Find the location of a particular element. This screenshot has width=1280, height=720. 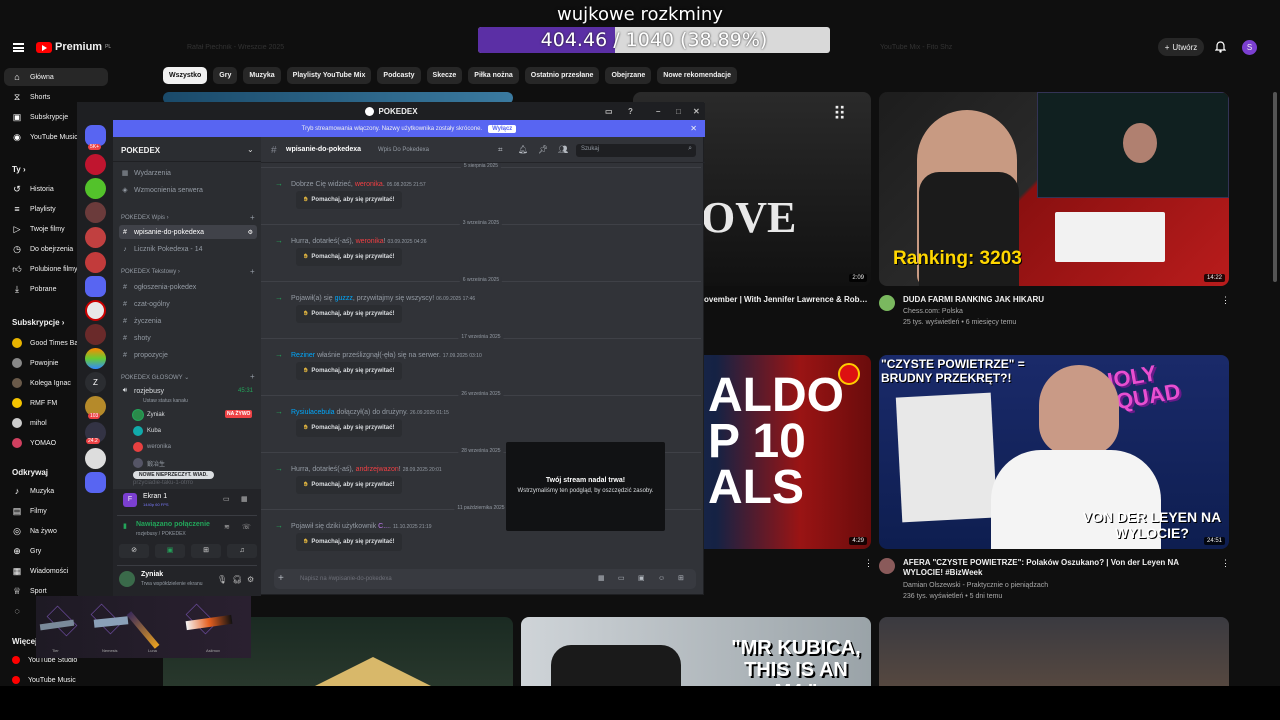

sidebar-section-subscriptions: Subskrypcje › is located at coordinates (38, 322).